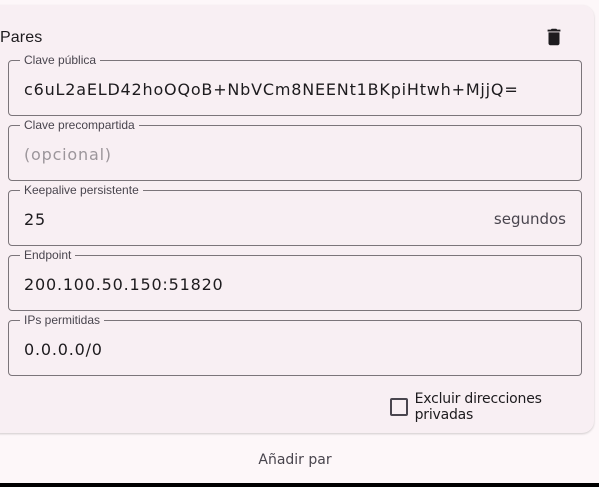 This screenshot has height=487, width=599. Describe the element at coordinates (299, 485) in the screenshot. I see `bottom-edge` at that location.